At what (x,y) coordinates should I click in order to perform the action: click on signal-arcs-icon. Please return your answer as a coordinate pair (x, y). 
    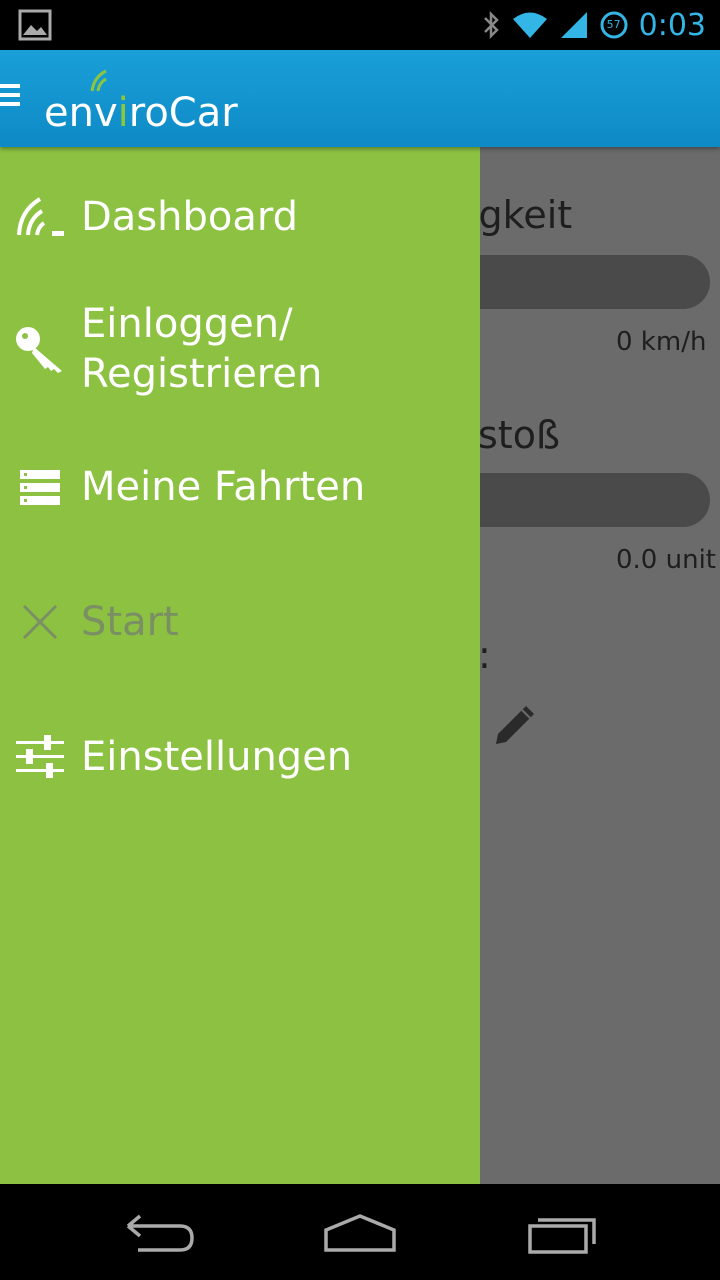
    Looking at the image, I should click on (40, 217).